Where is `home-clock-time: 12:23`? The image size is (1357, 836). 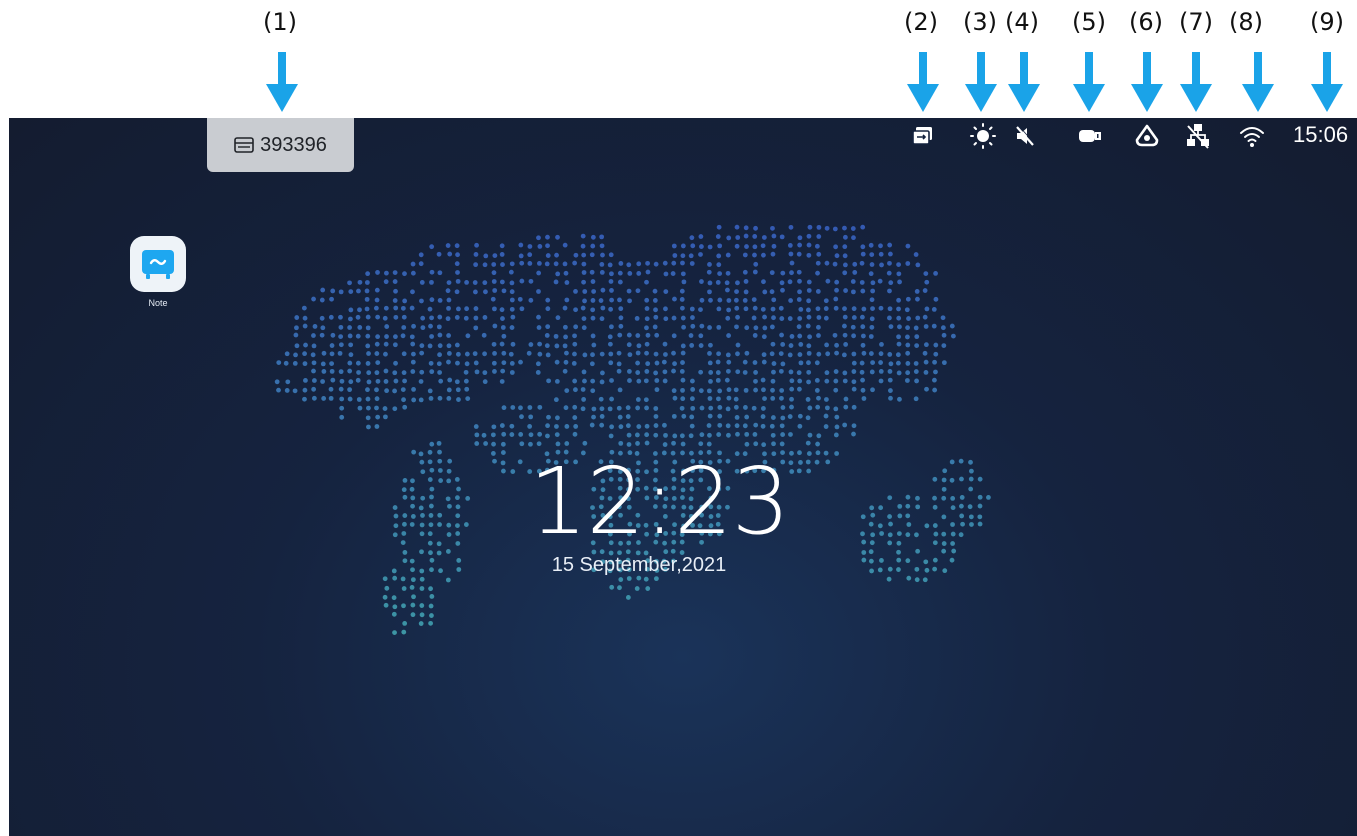 home-clock-time: 12:23 is located at coordinates (659, 501).